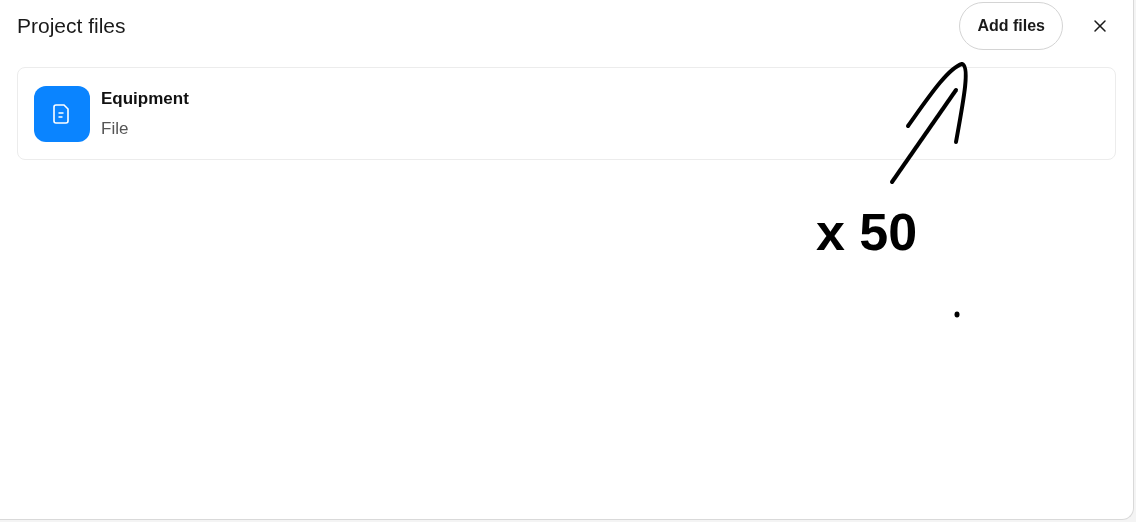 This screenshot has height=522, width=1136. I want to click on annotation-text: x 50, so click(867, 232).